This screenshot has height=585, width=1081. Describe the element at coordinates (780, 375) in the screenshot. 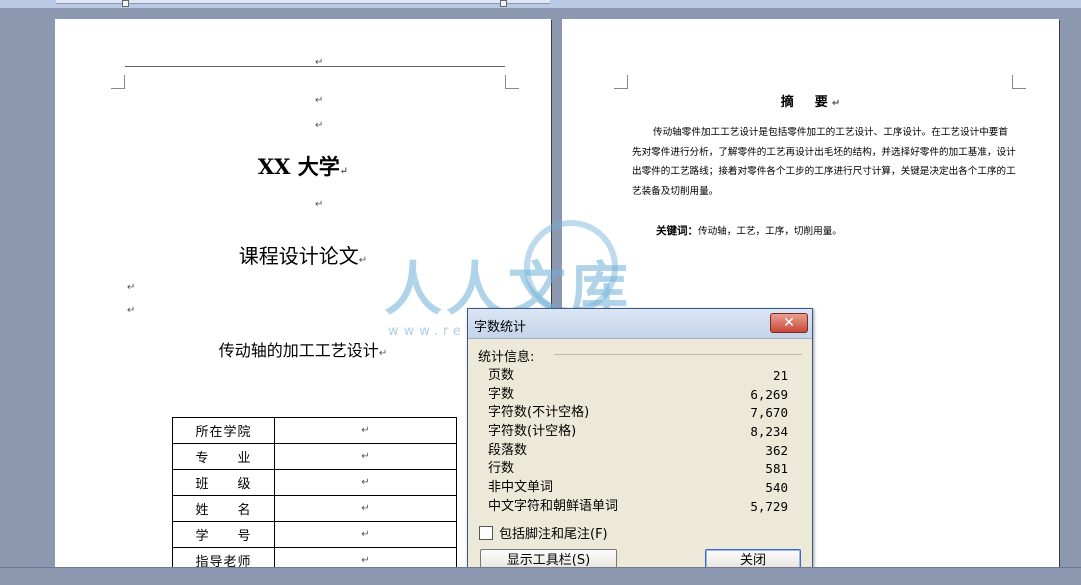

I see `stat-value: 21` at that location.